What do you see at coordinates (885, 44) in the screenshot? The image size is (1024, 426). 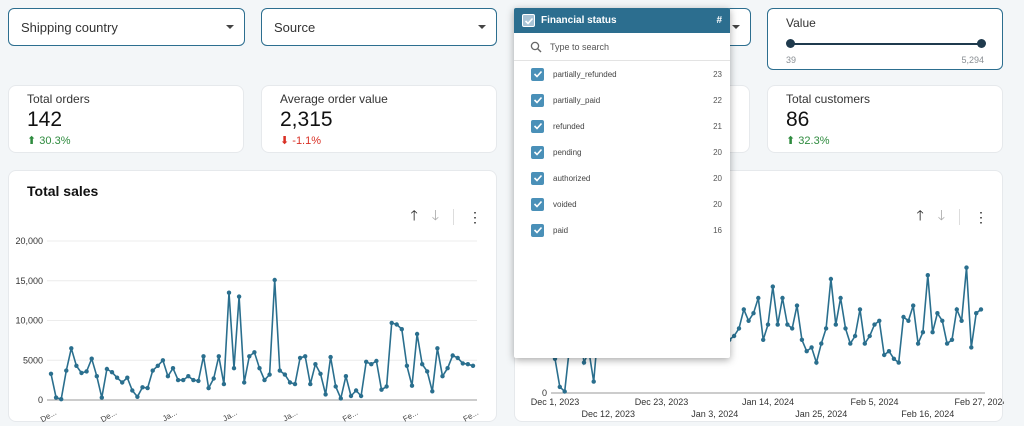 I see `slider-track` at bounding box center [885, 44].